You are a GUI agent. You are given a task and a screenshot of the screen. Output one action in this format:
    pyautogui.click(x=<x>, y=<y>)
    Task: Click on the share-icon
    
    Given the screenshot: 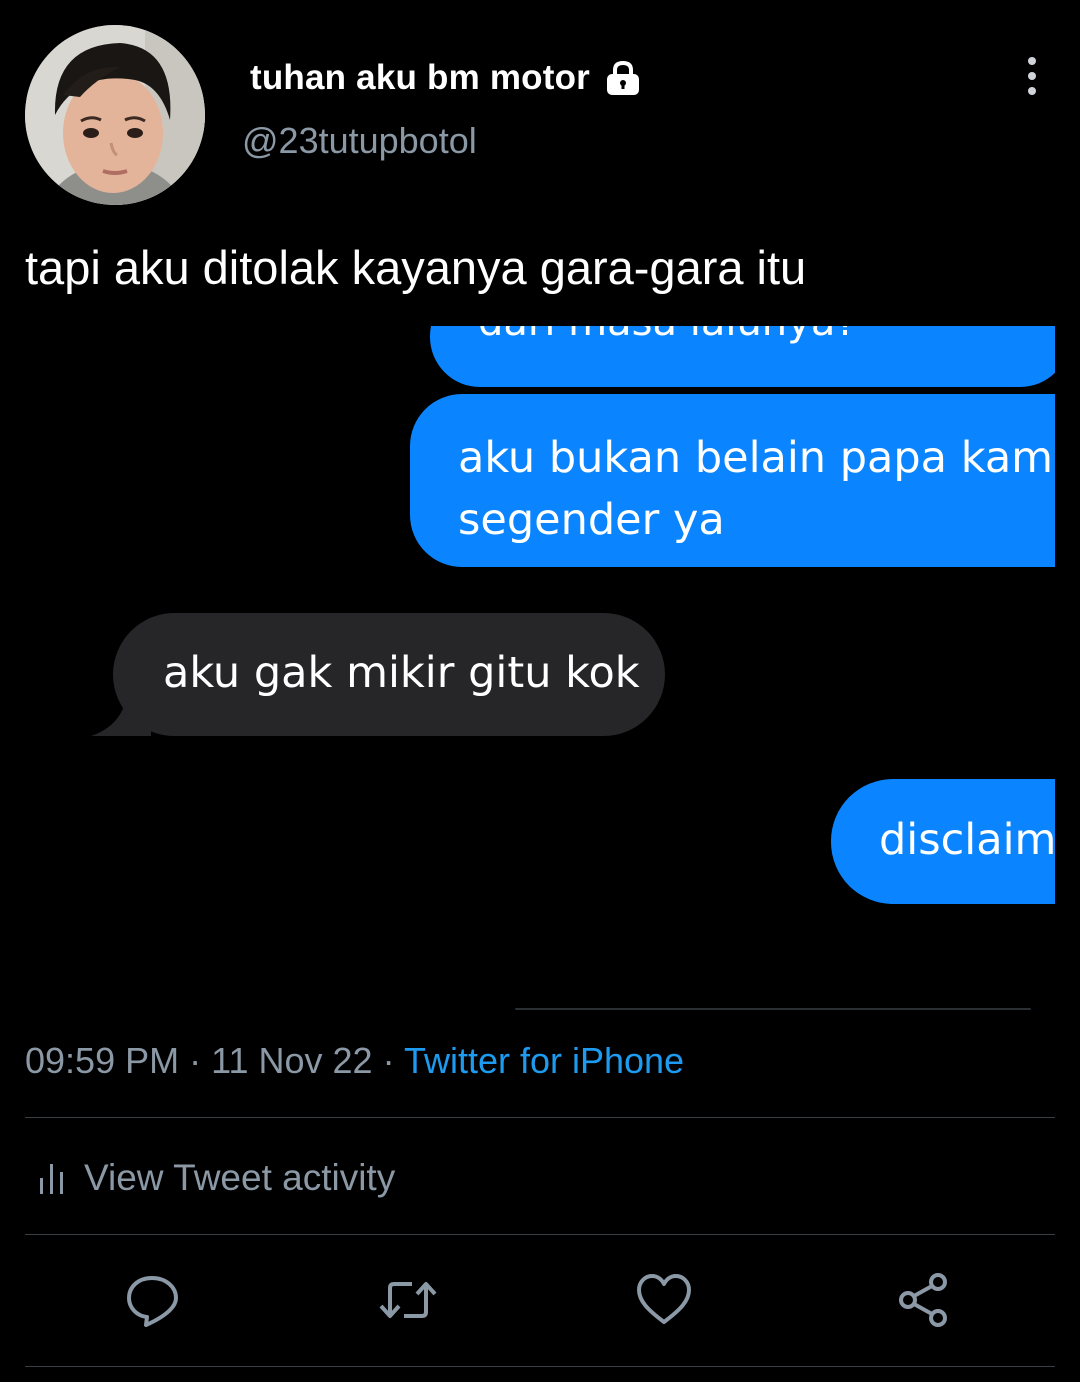 What is the action you would take?
    pyautogui.click(x=923, y=1300)
    